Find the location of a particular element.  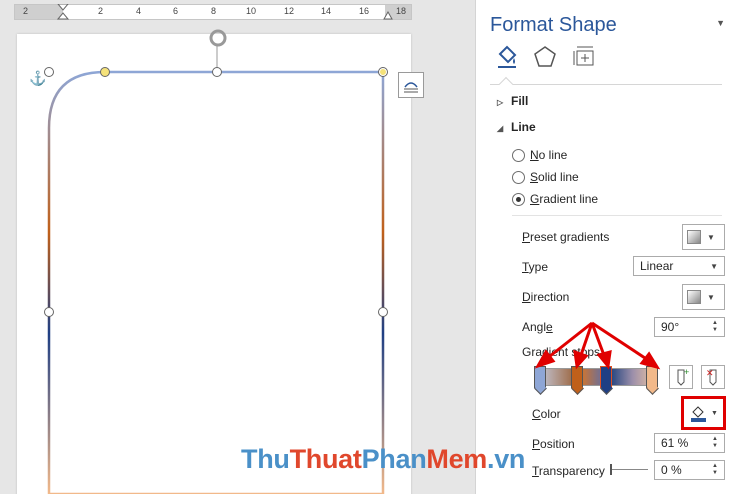

paint-bucket-icon: ▼ is located at coordinates (704, 414).